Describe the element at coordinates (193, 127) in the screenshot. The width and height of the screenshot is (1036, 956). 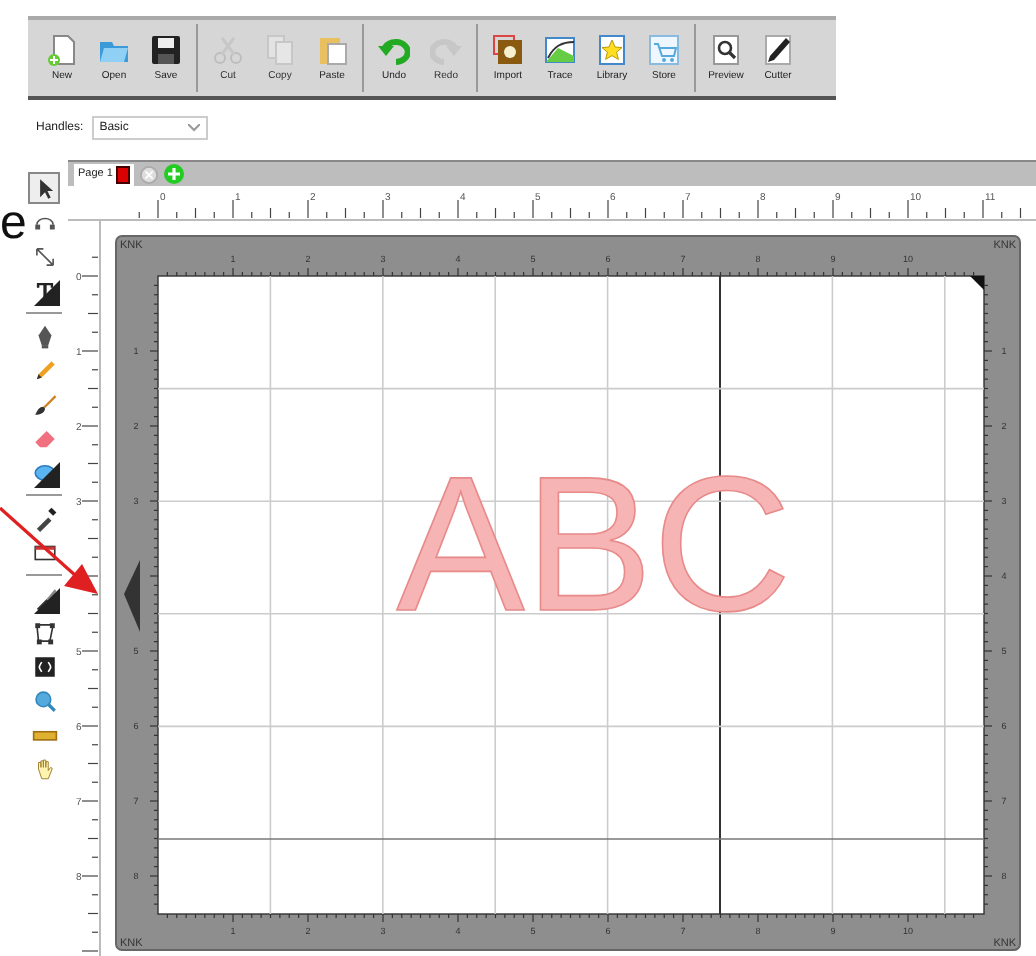
I see `chevron-down-icon` at that location.